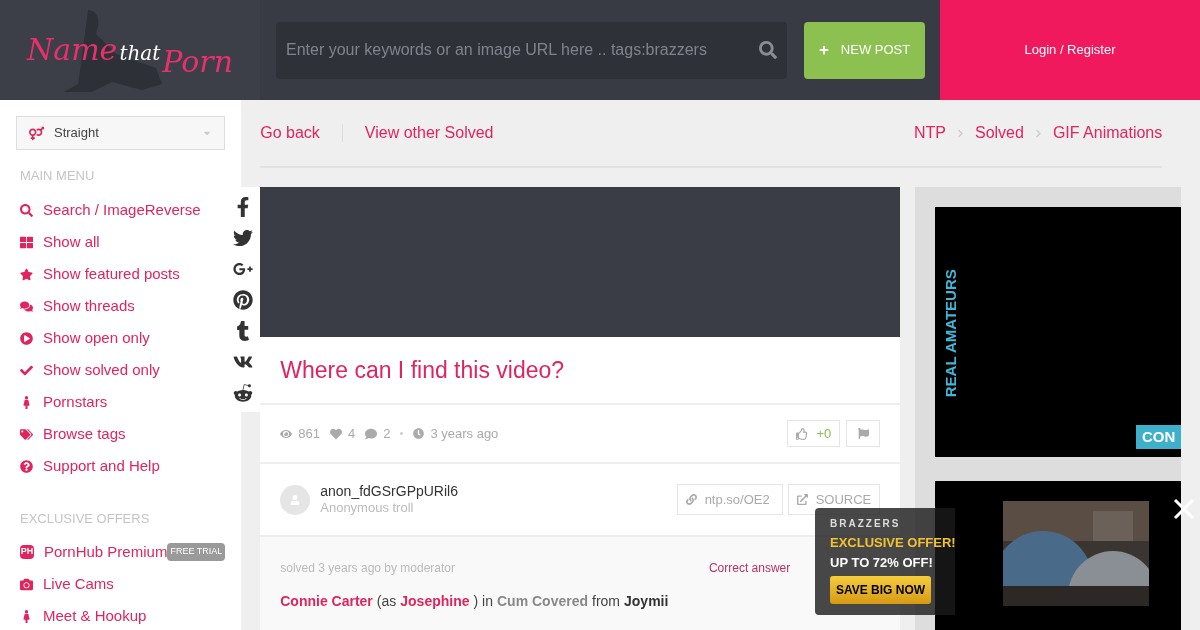 Image resolution: width=1200 pixels, height=630 pixels. I want to click on link-icon, so click(691, 499).